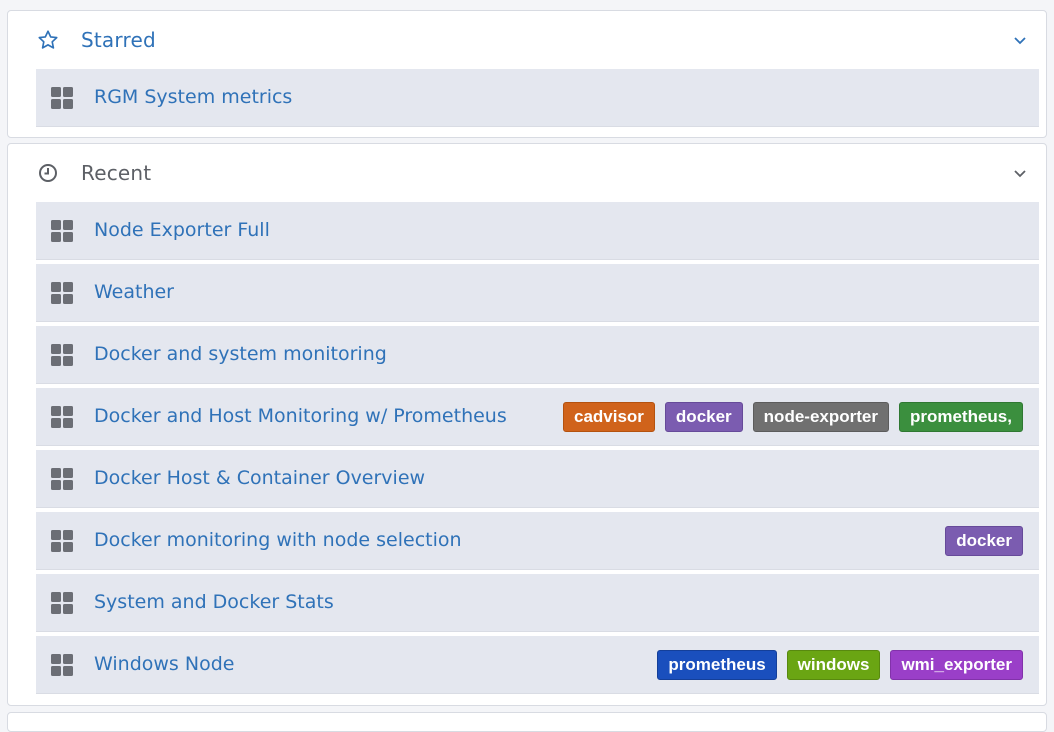 Image resolution: width=1054 pixels, height=732 pixels. What do you see at coordinates (240, 354) in the screenshot?
I see `dashboard-link: Docker and system monitoring` at bounding box center [240, 354].